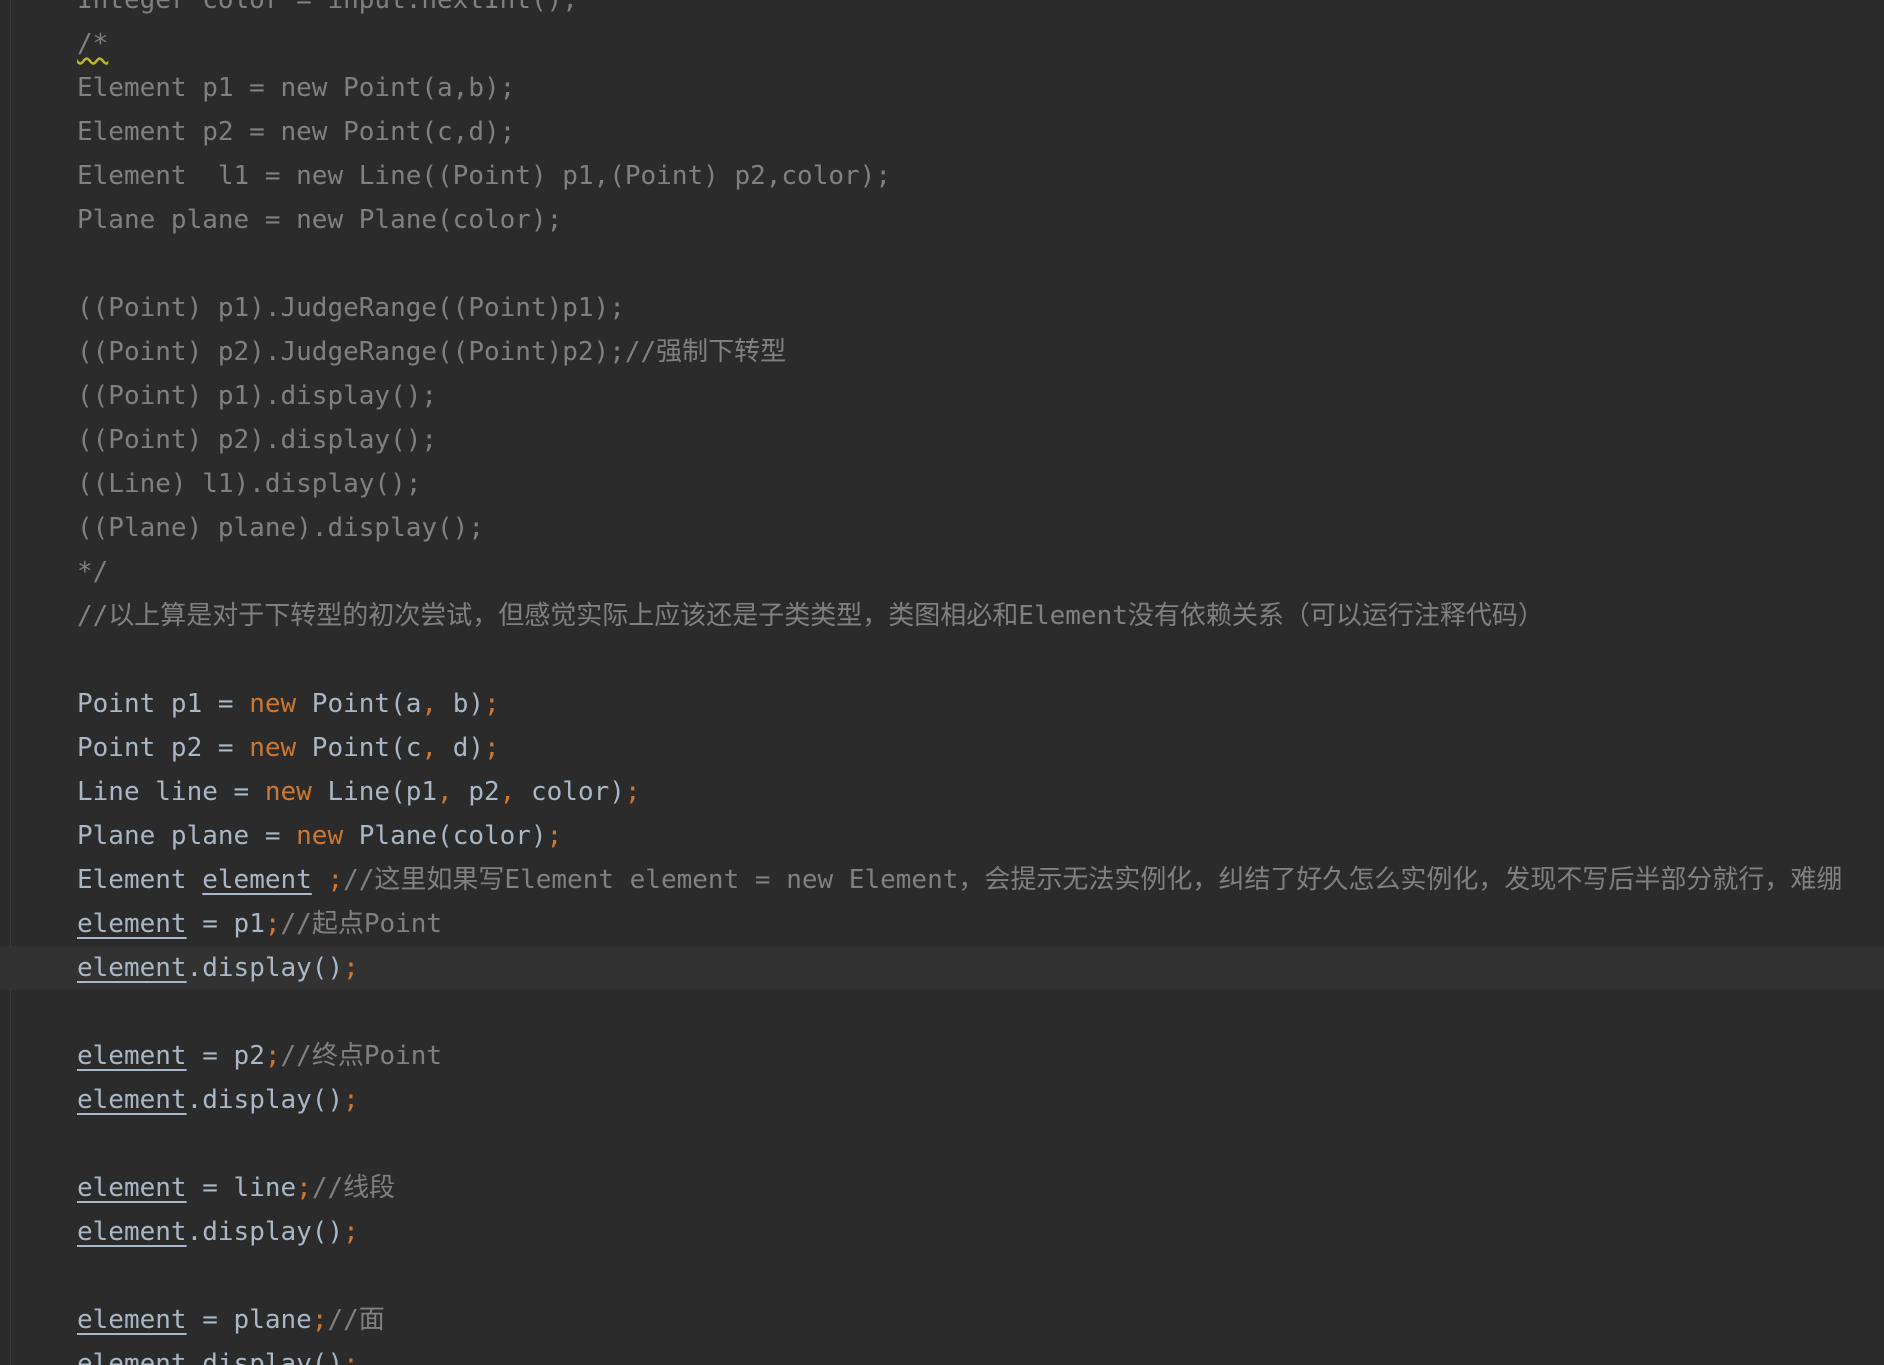  What do you see at coordinates (225, 1056) in the screenshot?
I see `code-token: = p2` at bounding box center [225, 1056].